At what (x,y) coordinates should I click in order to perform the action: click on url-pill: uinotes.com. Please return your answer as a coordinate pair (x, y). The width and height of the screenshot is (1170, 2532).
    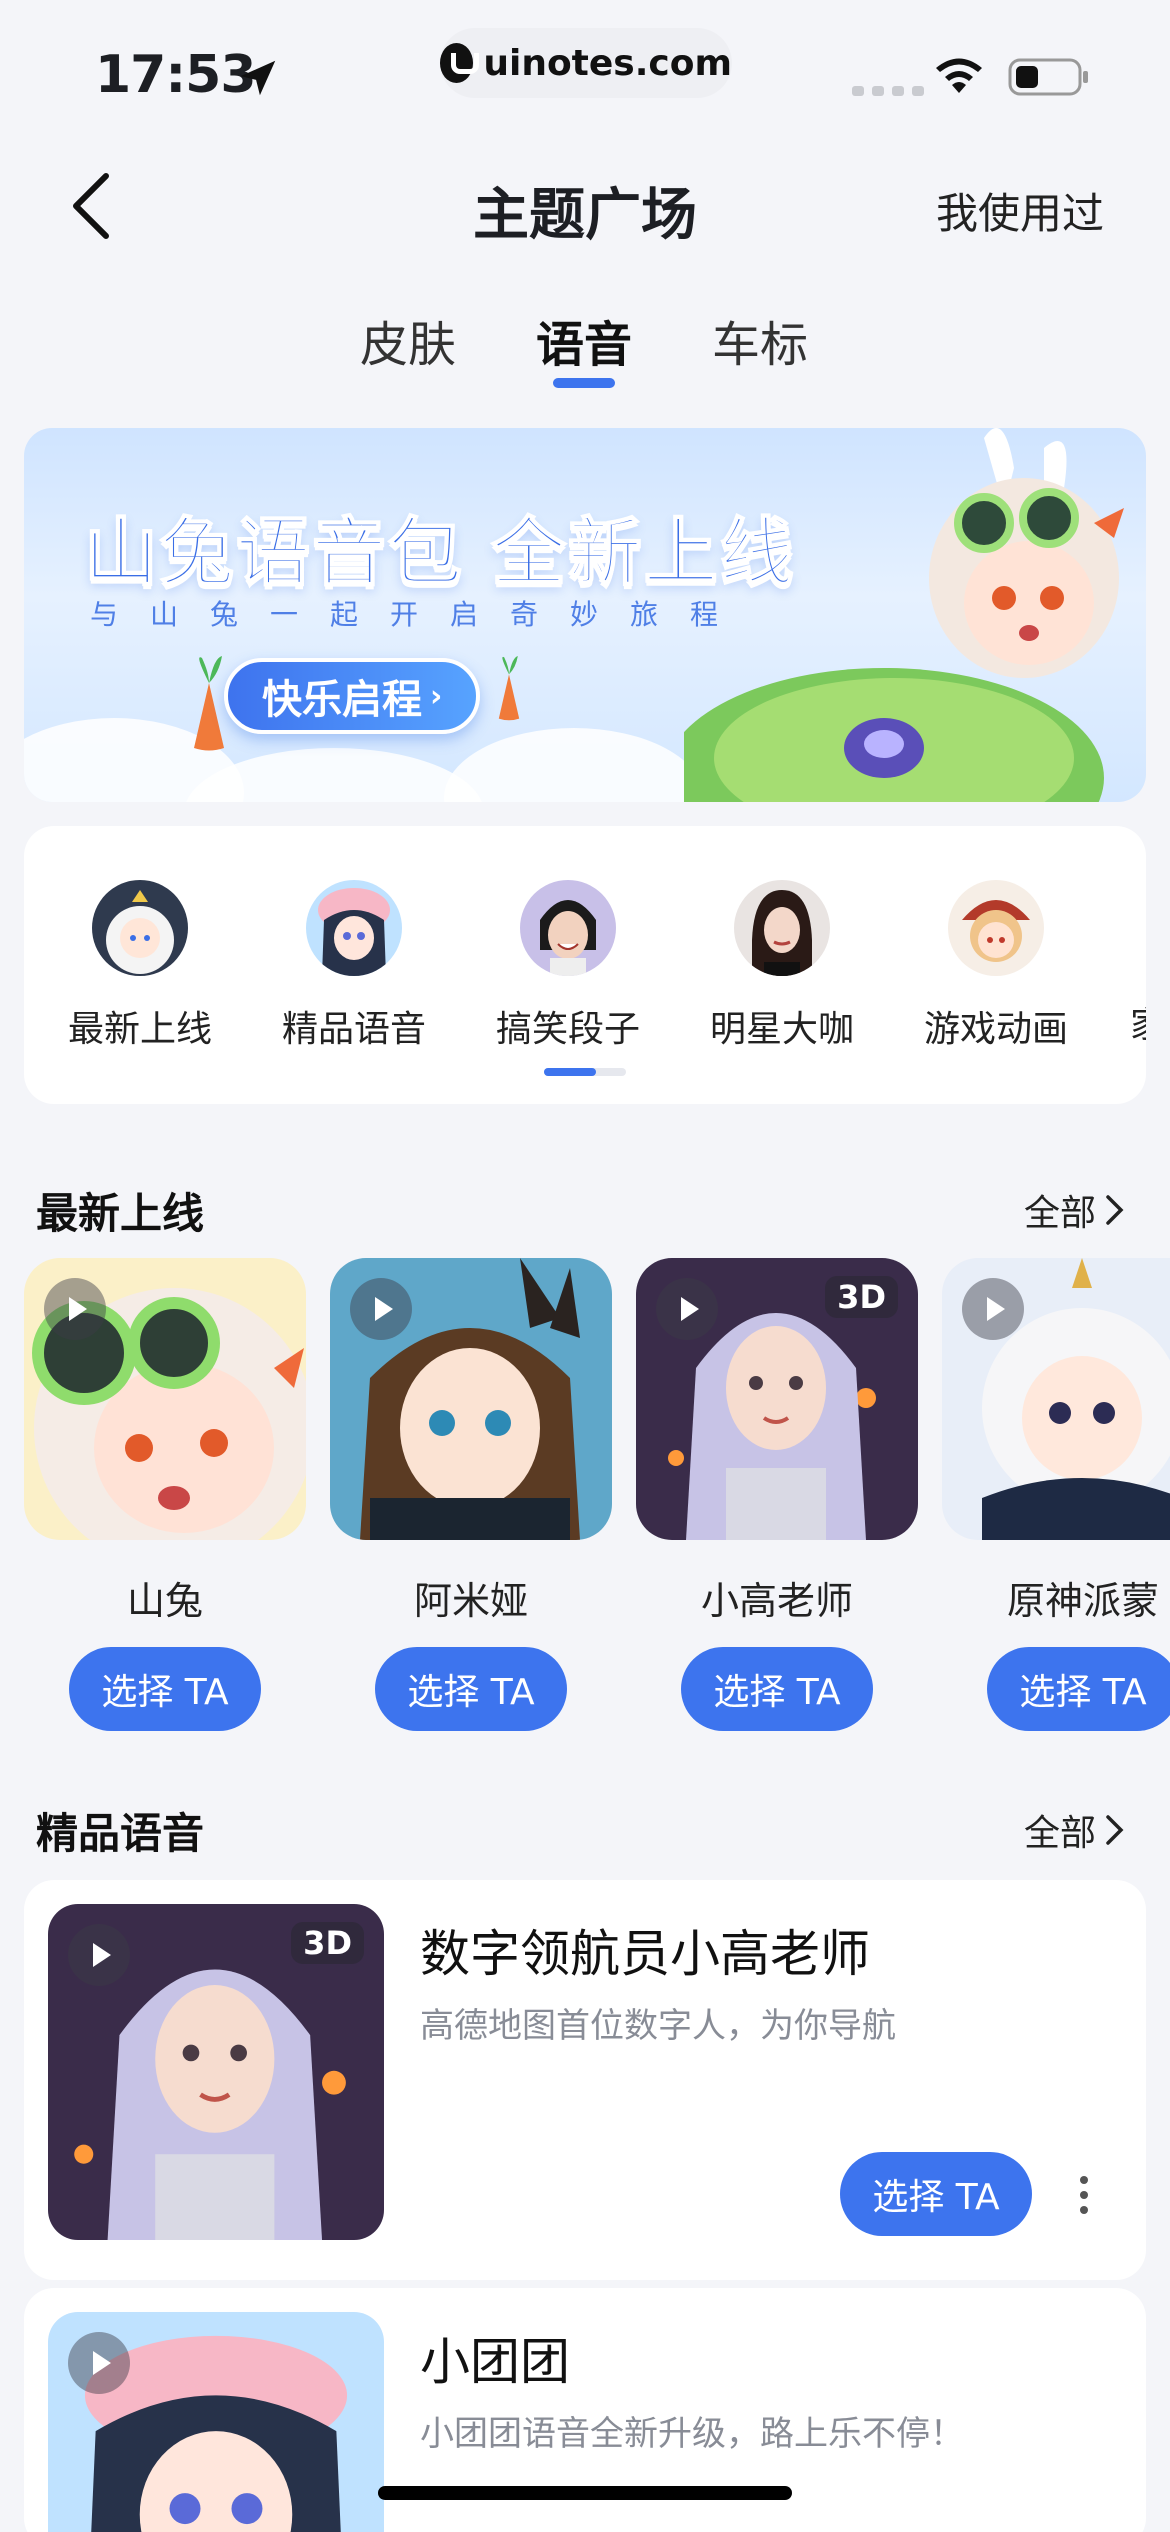
    Looking at the image, I should click on (586, 63).